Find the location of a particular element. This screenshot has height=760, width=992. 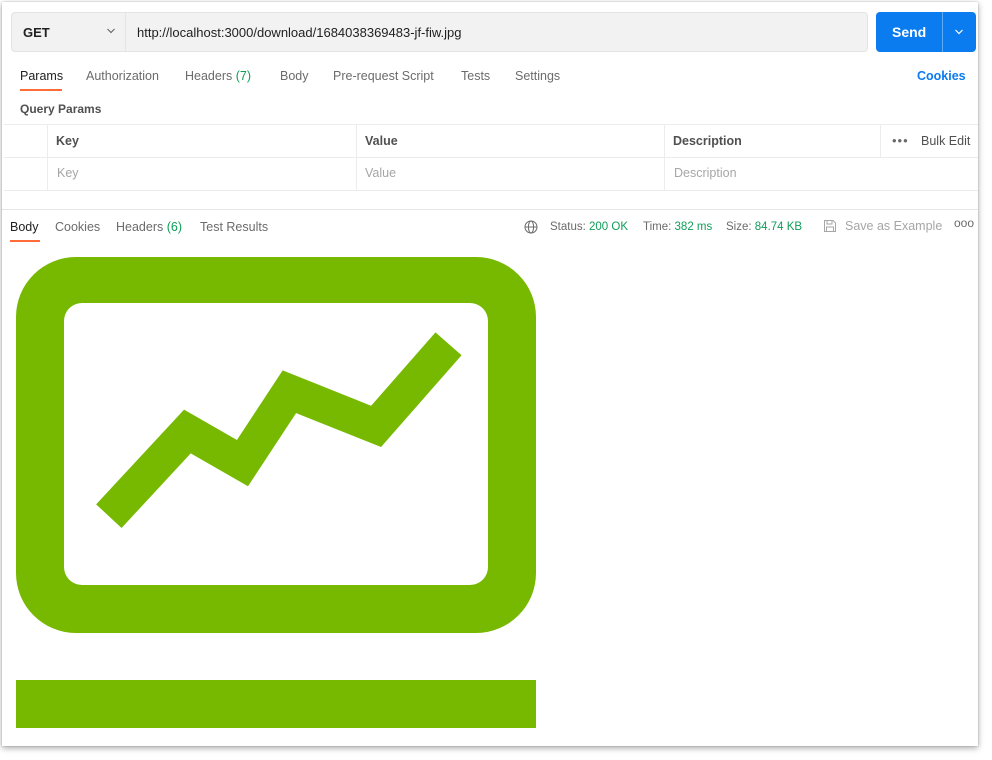

tab-headers: Headers (7) is located at coordinates (218, 76).